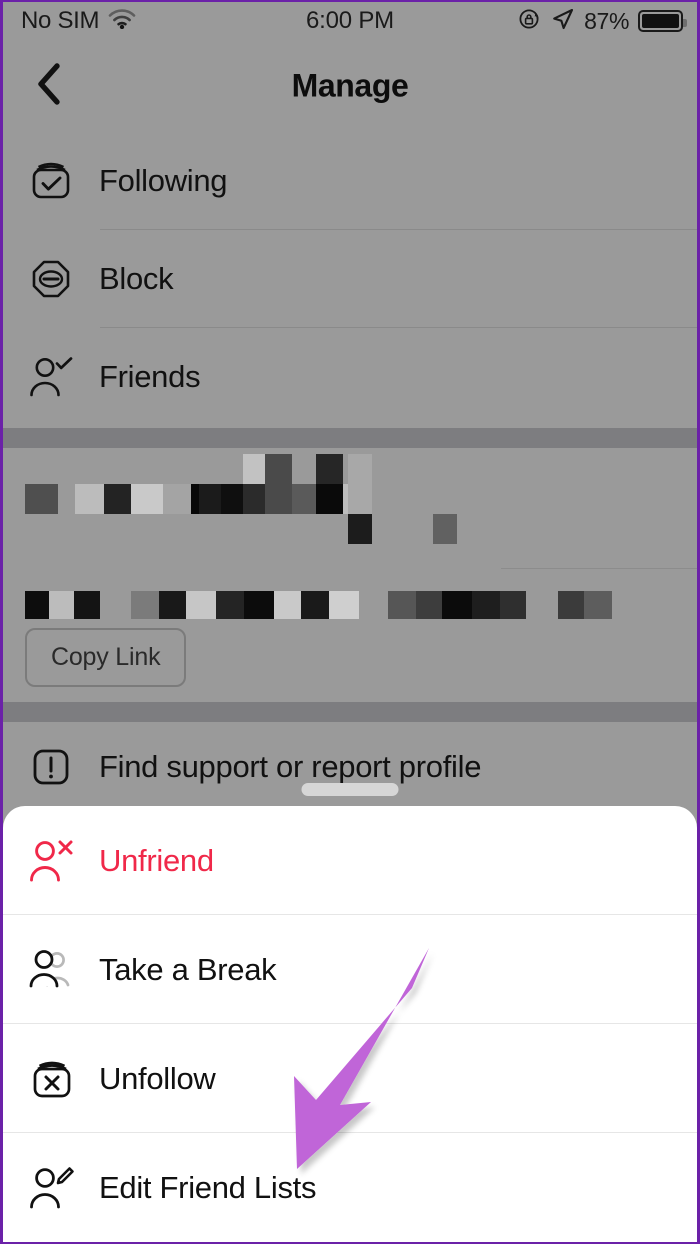 The image size is (700, 1244). What do you see at coordinates (290, 766) in the screenshot?
I see `menu-item-label: Find support or report profile` at bounding box center [290, 766].